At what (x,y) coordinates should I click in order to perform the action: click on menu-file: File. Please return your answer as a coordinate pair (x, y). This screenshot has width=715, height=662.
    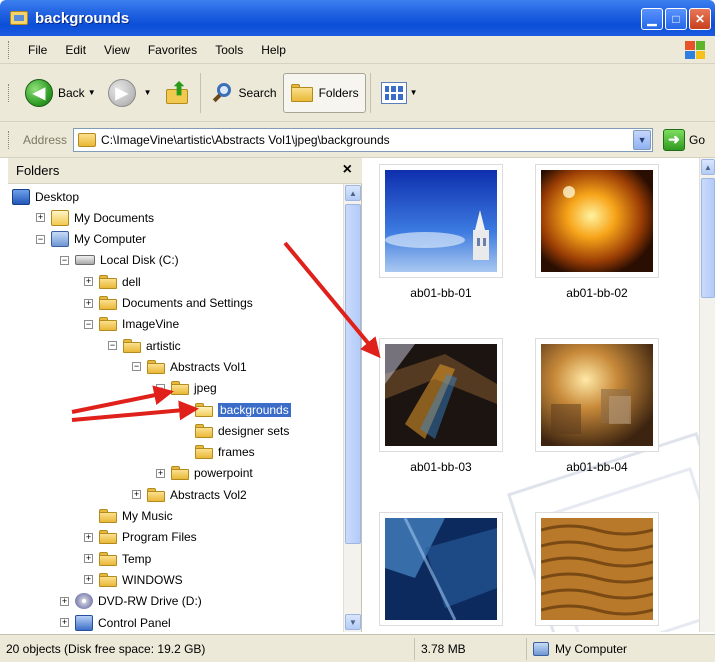
    Looking at the image, I should click on (37, 50).